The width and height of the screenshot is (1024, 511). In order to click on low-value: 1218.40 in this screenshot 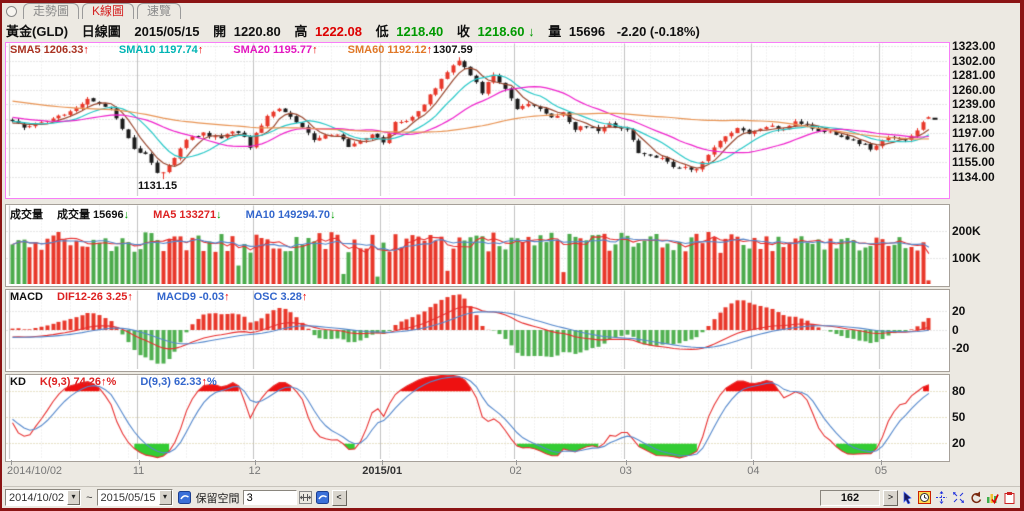, I will do `click(420, 31)`.